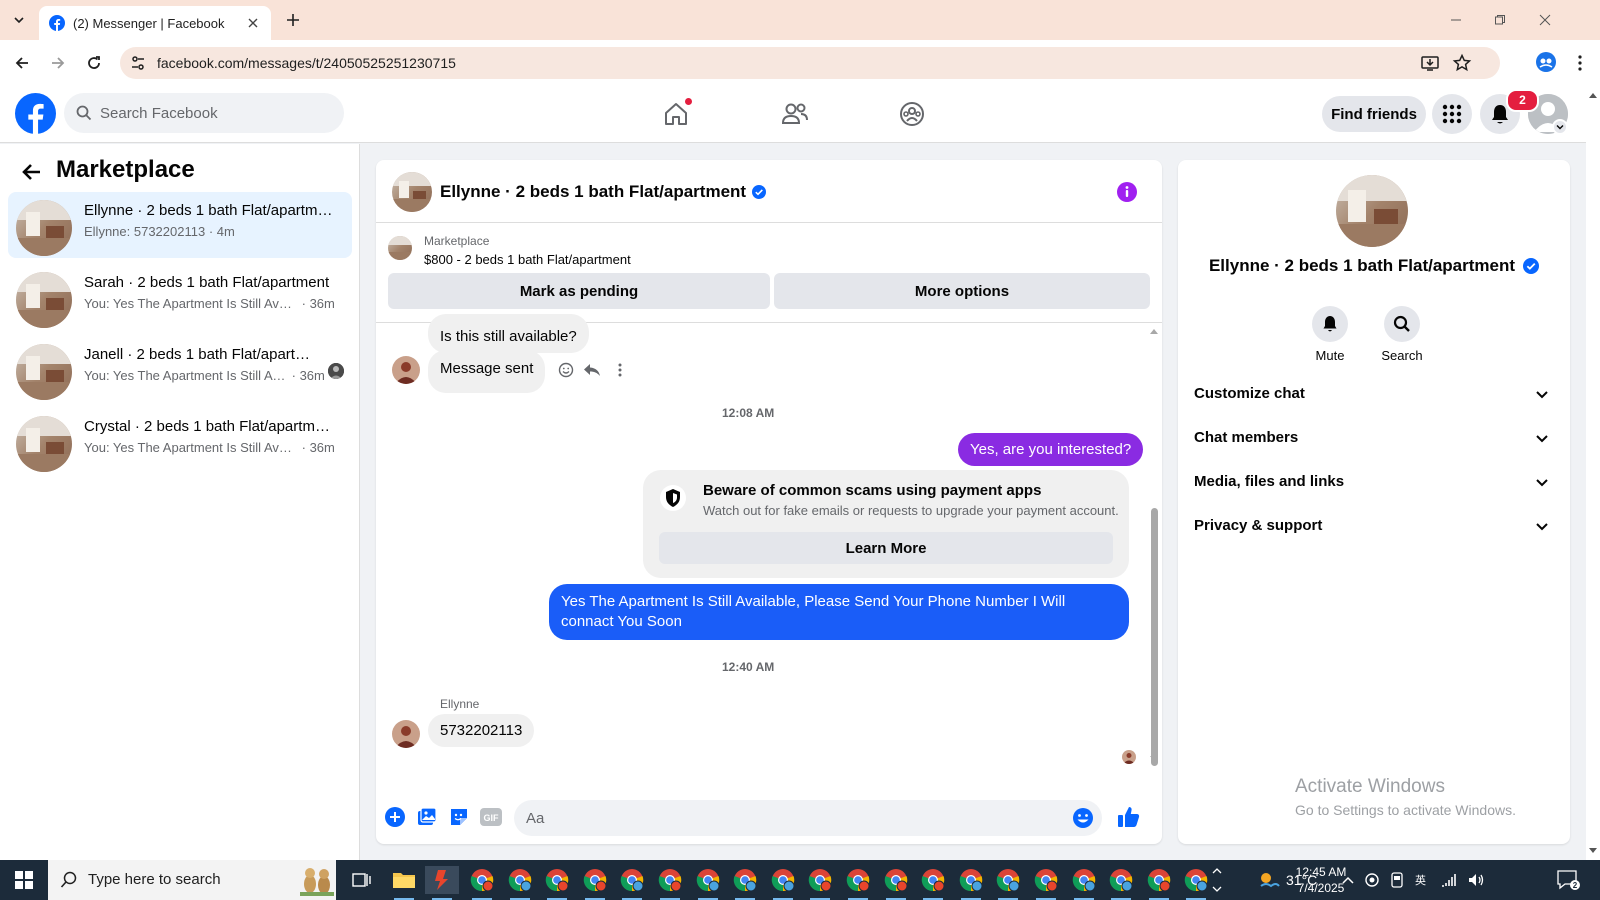 This screenshot has height=900, width=1600. What do you see at coordinates (579, 291) in the screenshot?
I see `mark-as-pending-button: Mark as pending` at bounding box center [579, 291].